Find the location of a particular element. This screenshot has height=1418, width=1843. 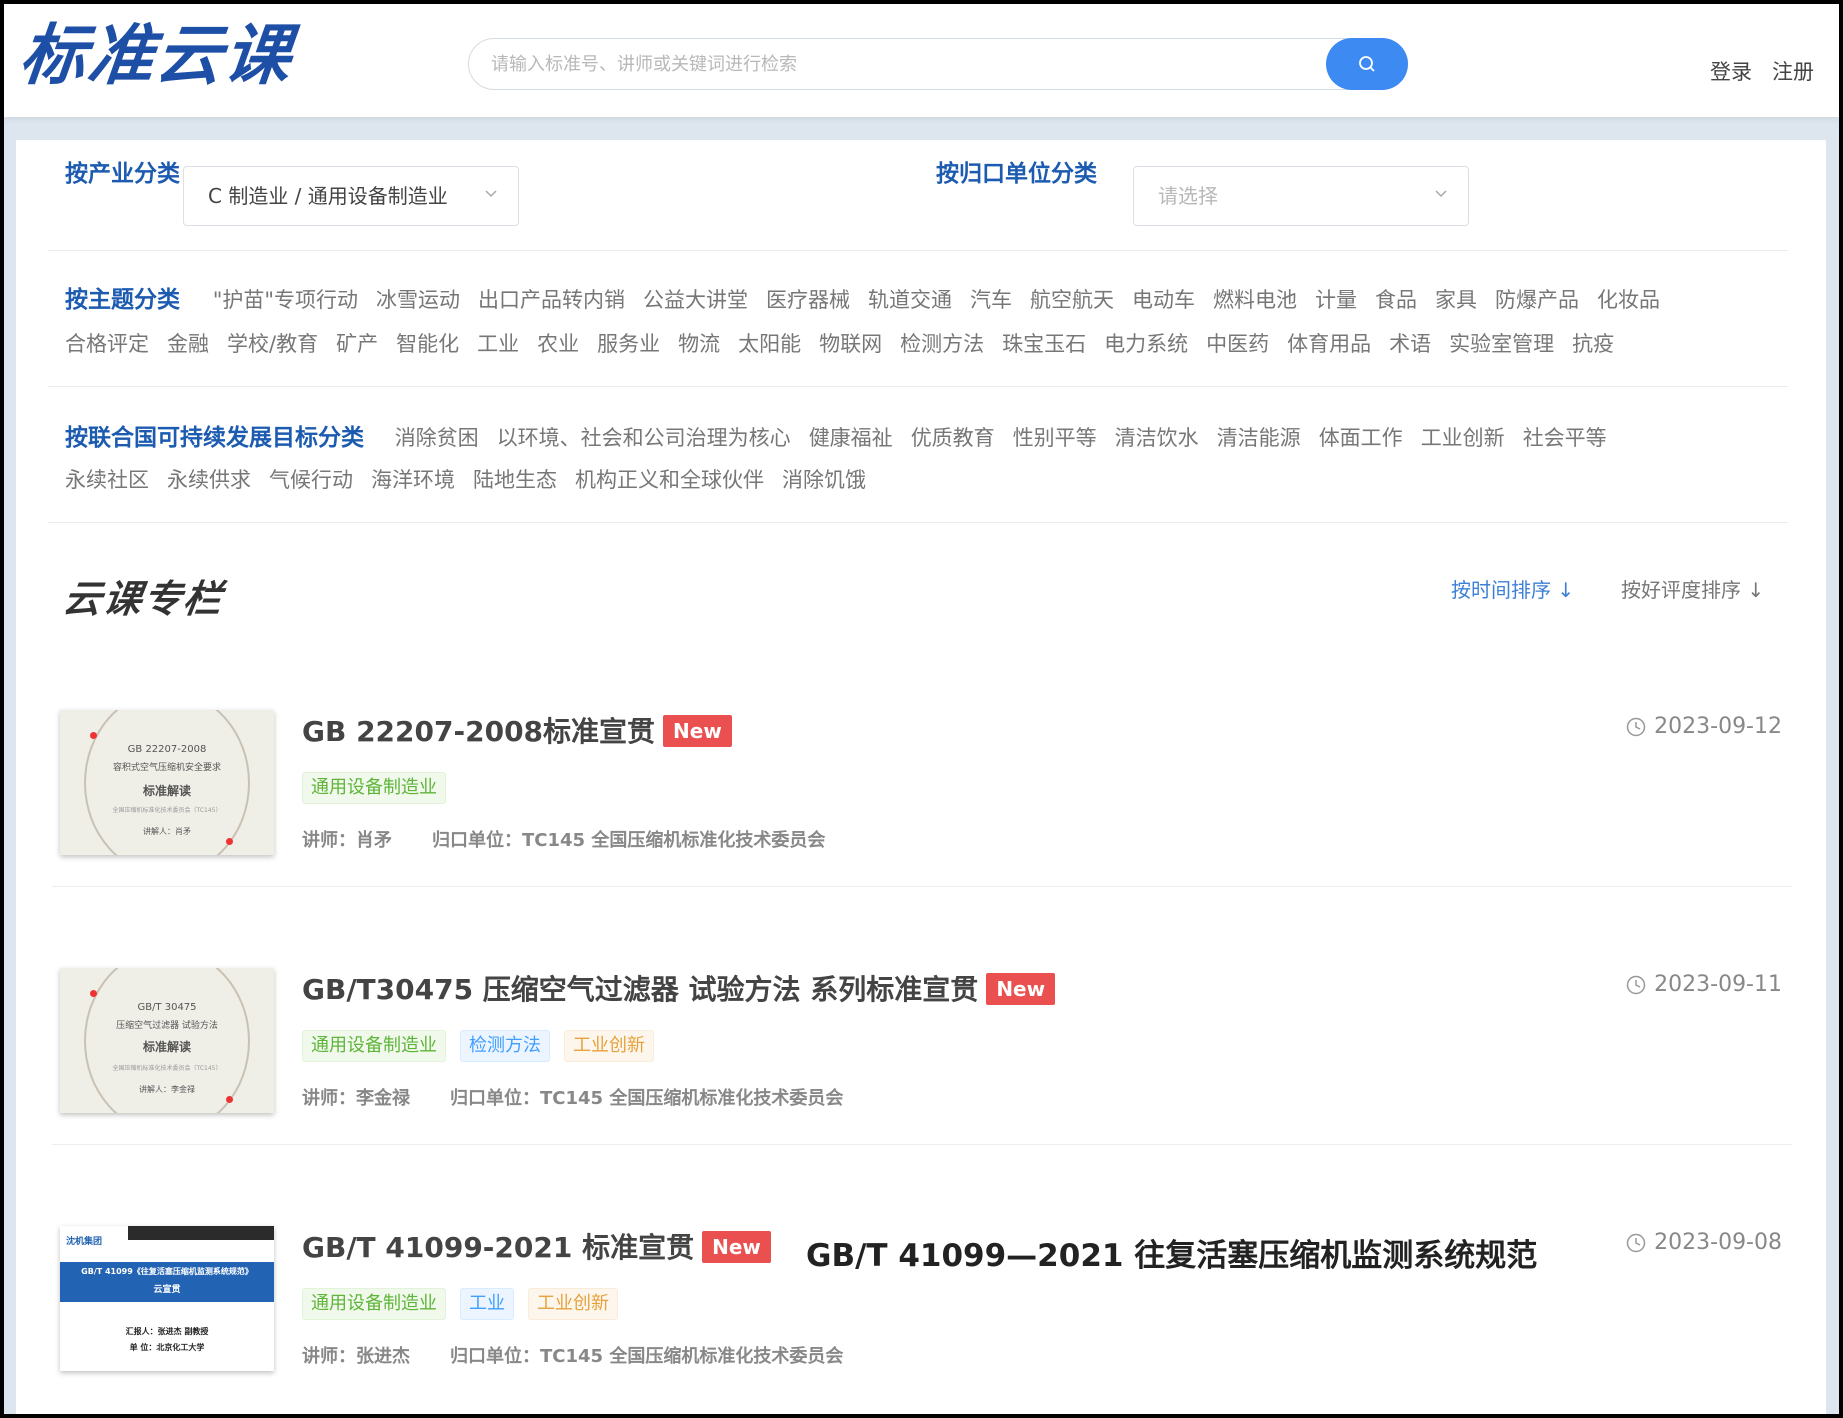

thumb-line-3: 汇报人：张进杰 副教授 is located at coordinates (167, 1331).